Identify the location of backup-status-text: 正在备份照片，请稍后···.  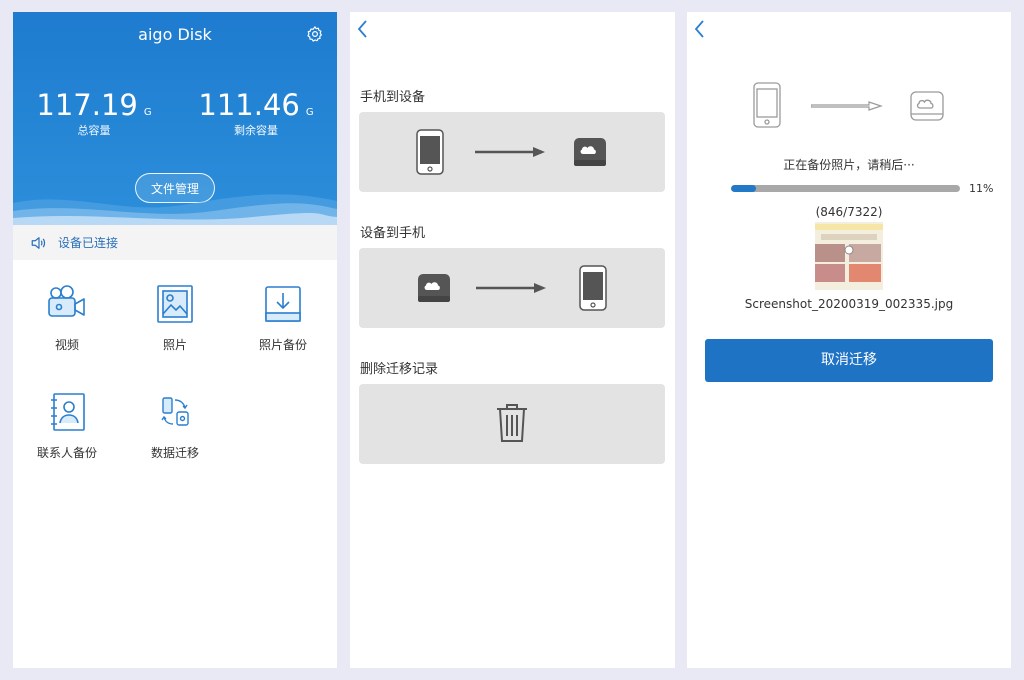
(849, 165).